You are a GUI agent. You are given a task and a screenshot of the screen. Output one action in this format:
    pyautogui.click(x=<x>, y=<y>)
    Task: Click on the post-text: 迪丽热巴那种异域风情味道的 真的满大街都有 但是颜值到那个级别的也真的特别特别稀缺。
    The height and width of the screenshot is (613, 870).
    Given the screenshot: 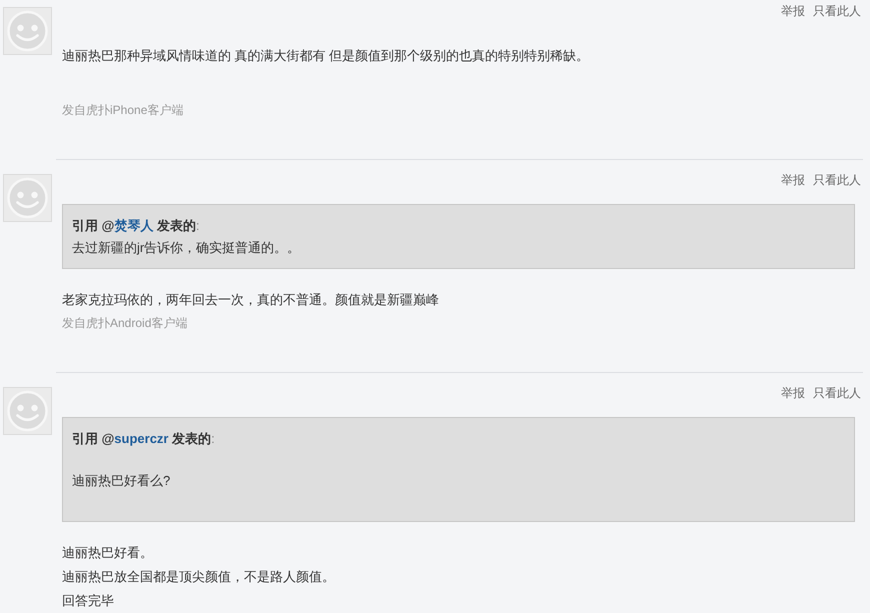 What is the action you would take?
    pyautogui.click(x=326, y=56)
    